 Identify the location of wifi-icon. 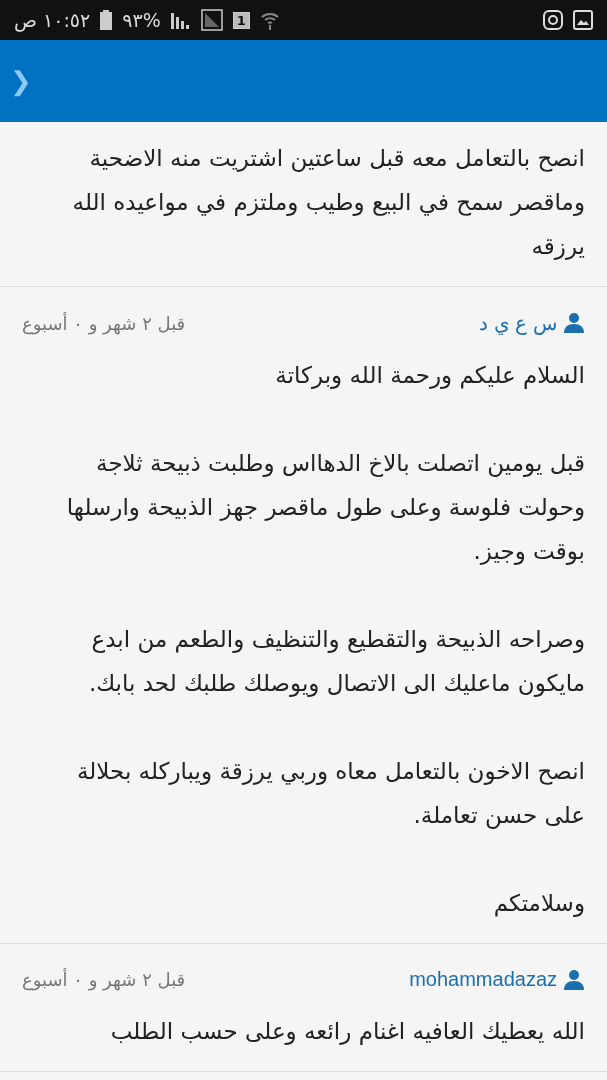
(269, 20).